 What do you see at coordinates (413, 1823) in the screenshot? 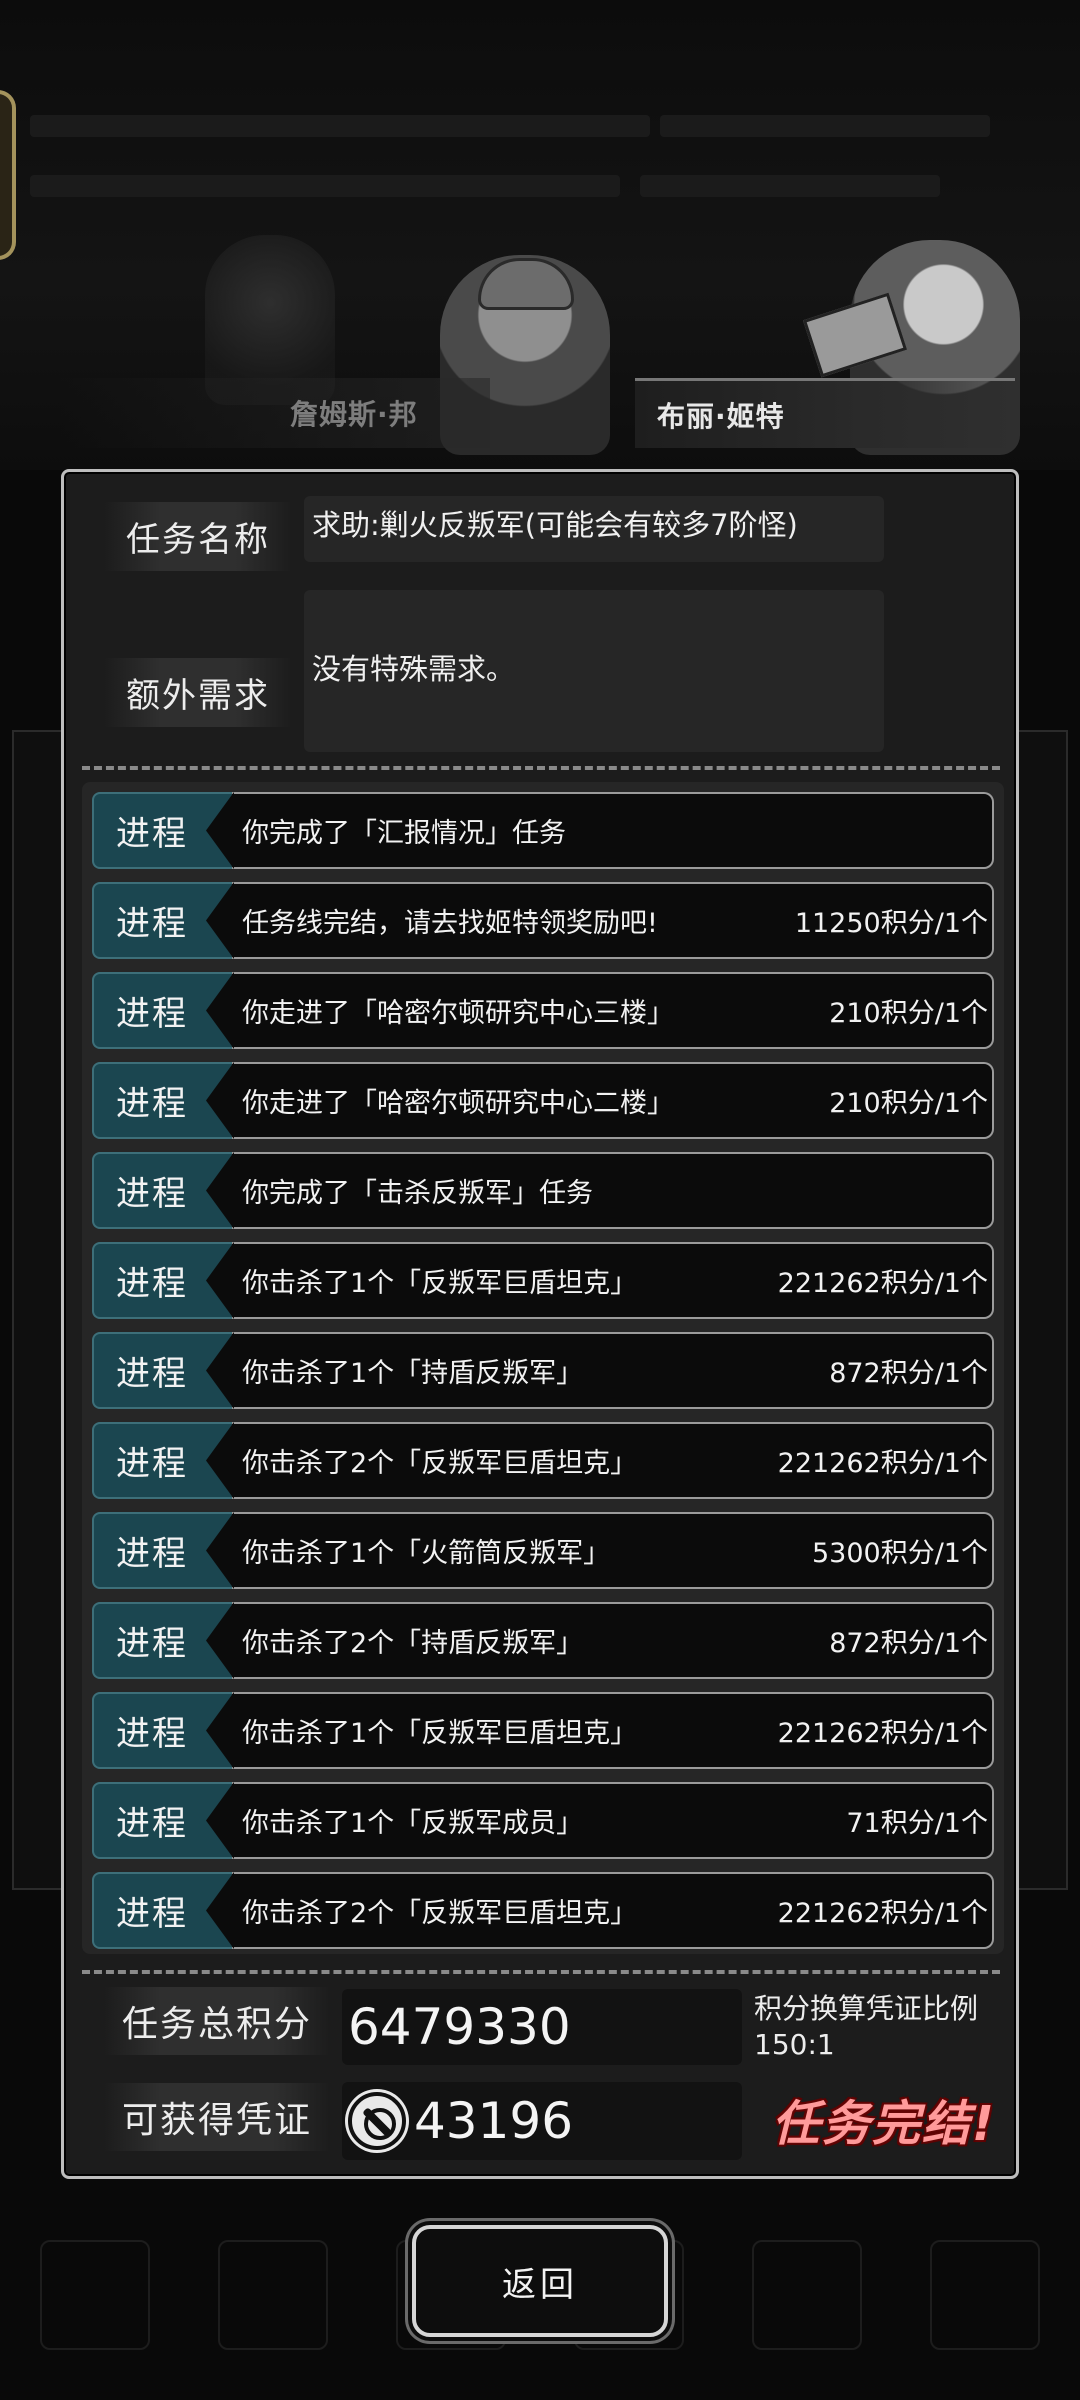
I see `progress-text: 你击杀了1个「反叛军成员」` at bounding box center [413, 1823].